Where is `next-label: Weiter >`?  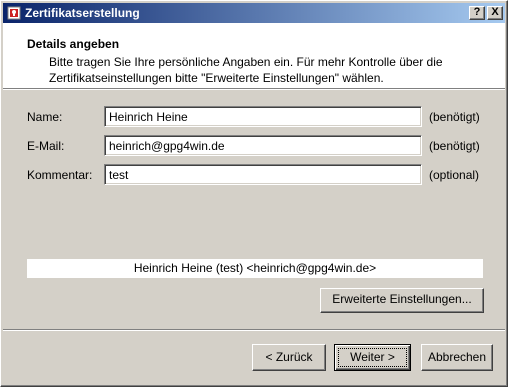 next-label: Weiter > is located at coordinates (372, 357).